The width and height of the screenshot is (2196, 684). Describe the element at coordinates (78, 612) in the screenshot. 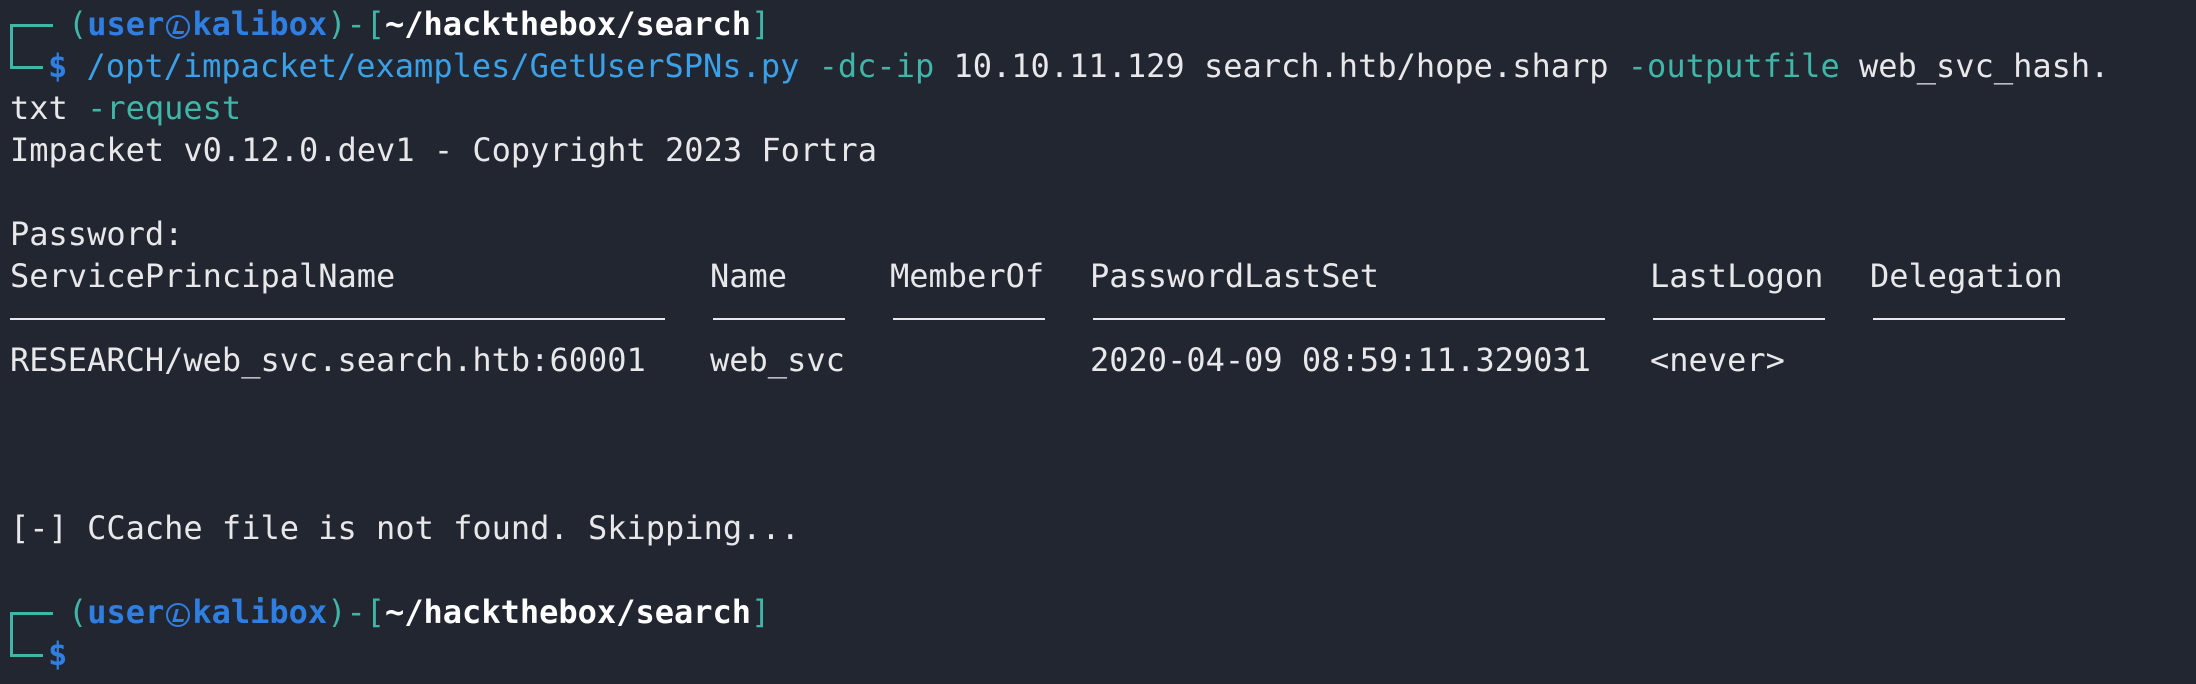

I see `prompt2-open: (` at that location.